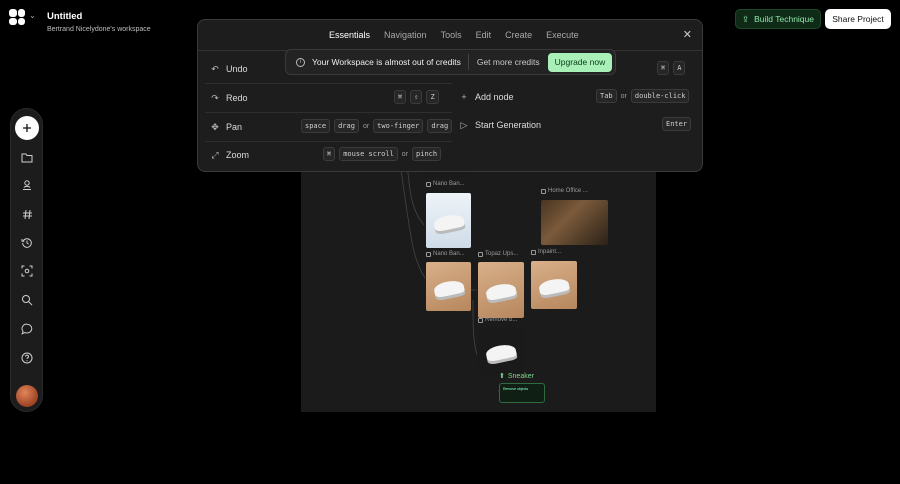 This screenshot has width=900, height=484. I want to click on person-icon: ⬆, so click(502, 376).